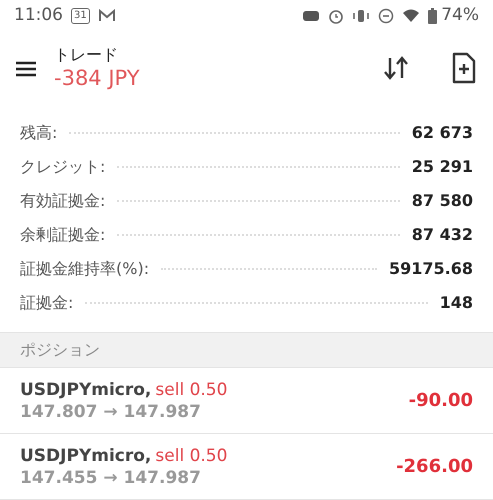 The width and height of the screenshot is (493, 500). What do you see at coordinates (456, 303) in the screenshot?
I see `summary-value: 148` at bounding box center [456, 303].